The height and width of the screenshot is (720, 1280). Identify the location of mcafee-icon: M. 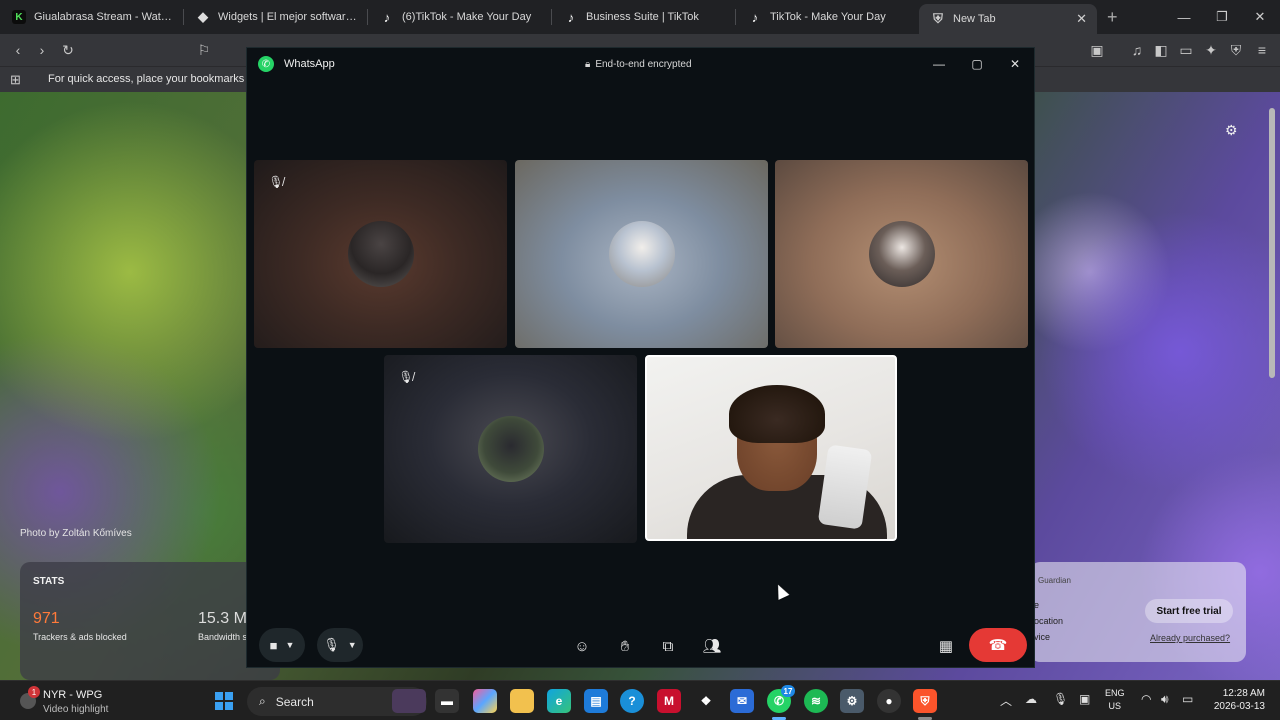
(669, 701).